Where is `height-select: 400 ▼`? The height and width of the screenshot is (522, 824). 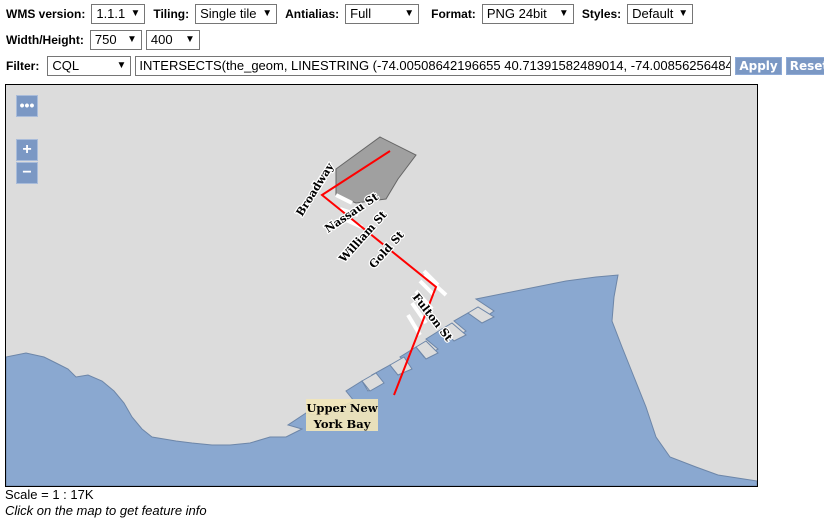
height-select: 400 ▼ is located at coordinates (172, 40).